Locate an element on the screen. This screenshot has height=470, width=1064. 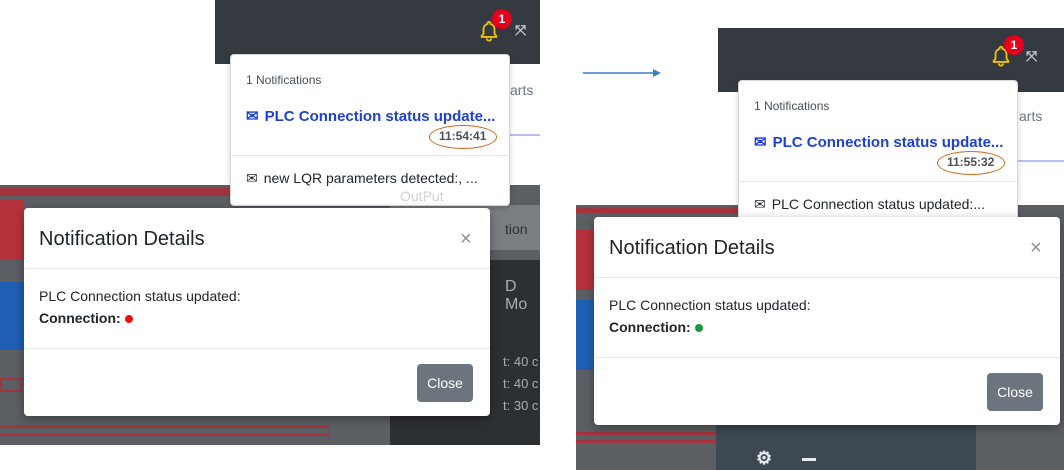
bottom-toolbar is located at coordinates (846, 445).